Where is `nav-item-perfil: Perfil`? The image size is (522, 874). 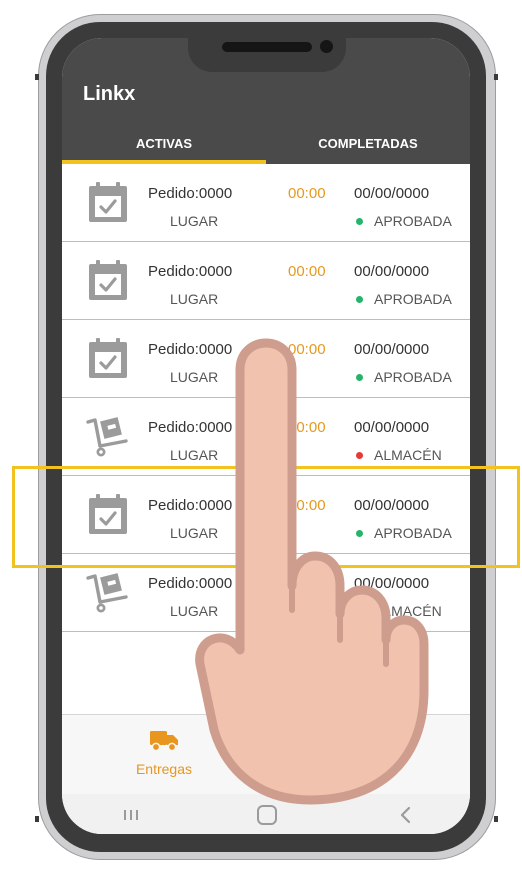
nav-item-perfil: Perfil is located at coordinates (368, 755).